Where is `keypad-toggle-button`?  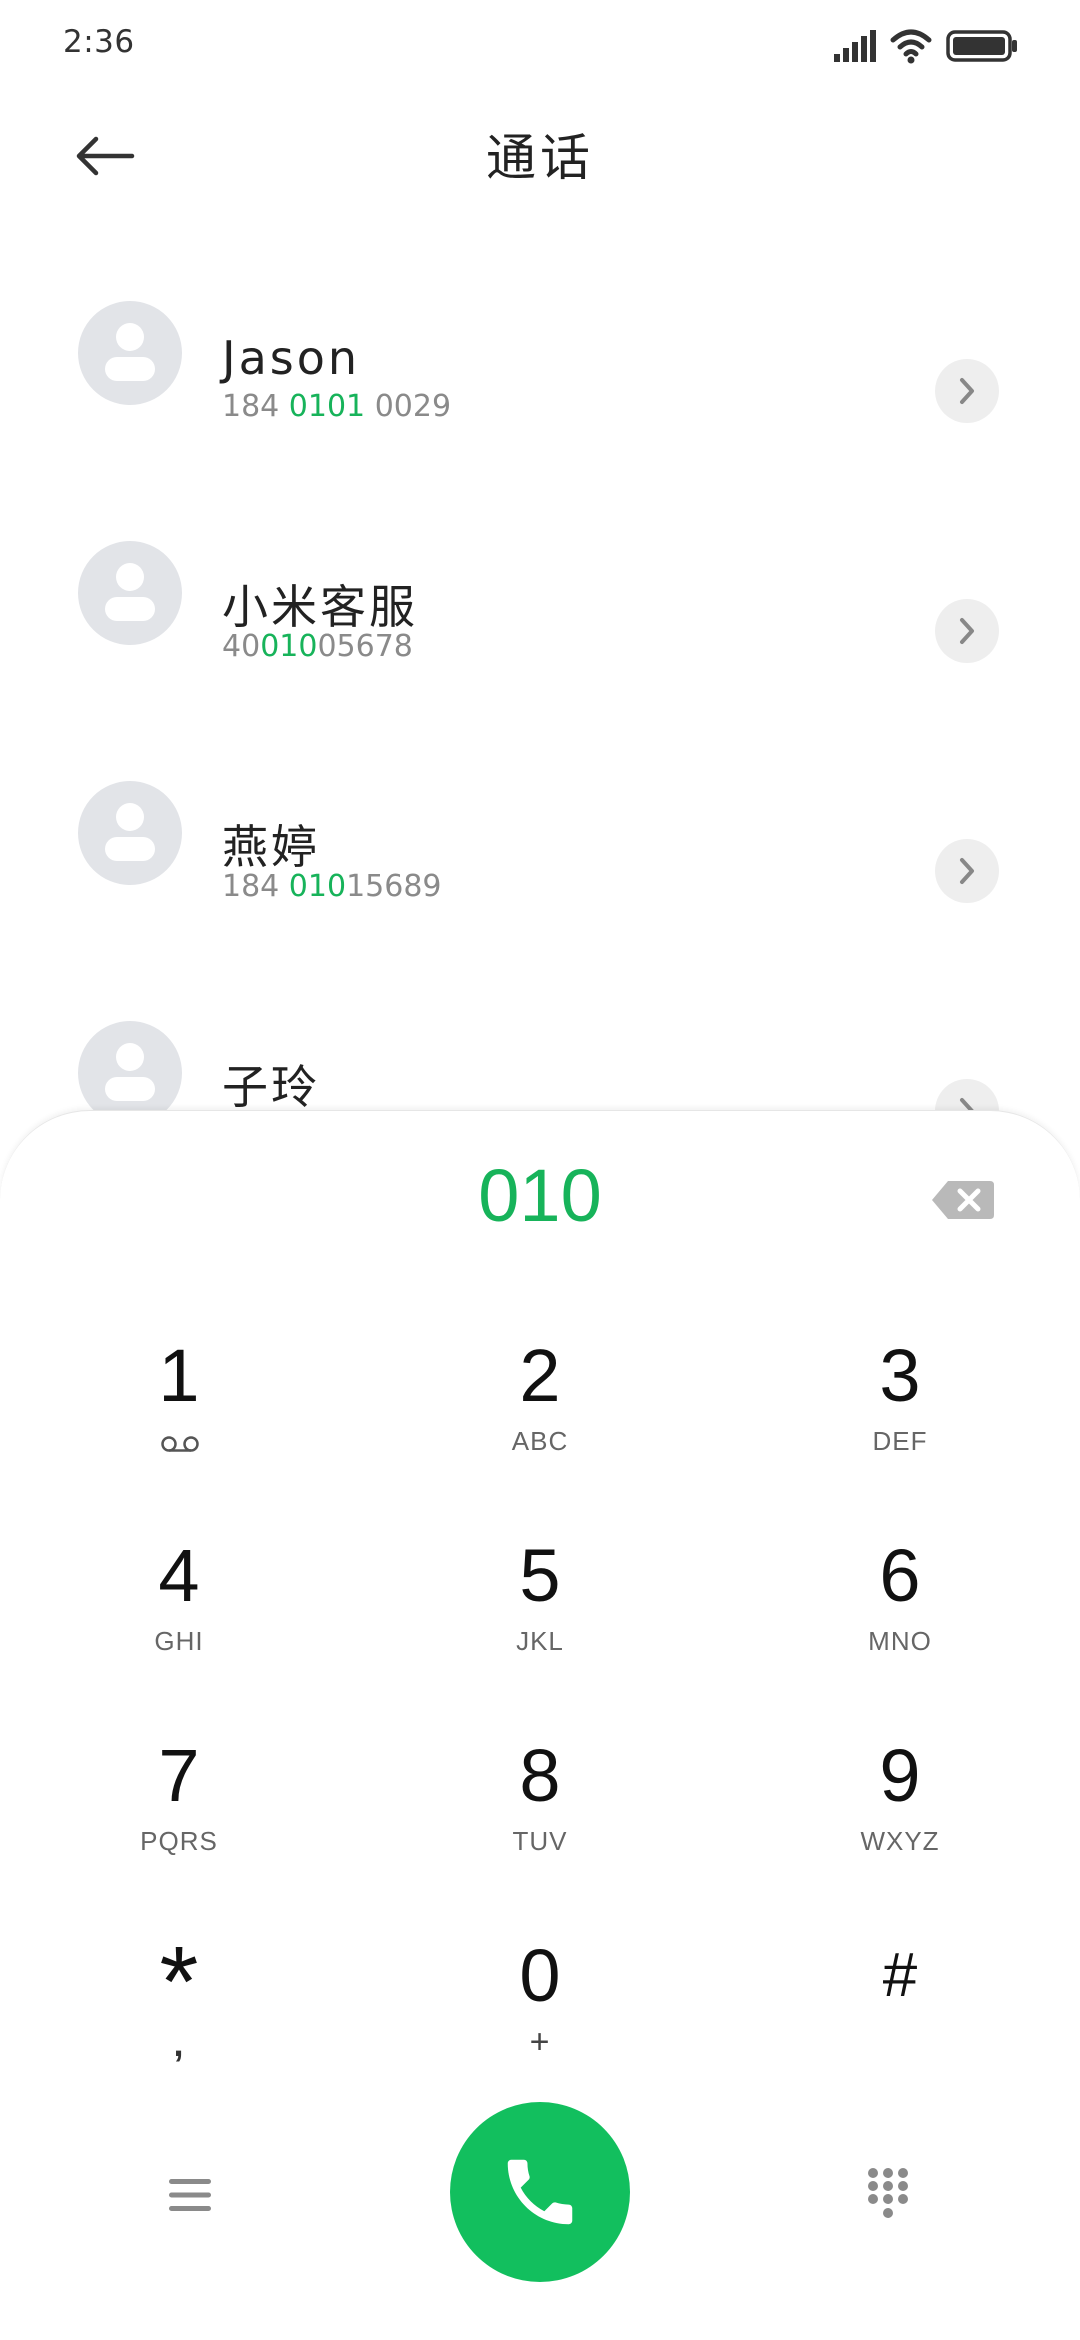 keypad-toggle-button is located at coordinates (888, 2195).